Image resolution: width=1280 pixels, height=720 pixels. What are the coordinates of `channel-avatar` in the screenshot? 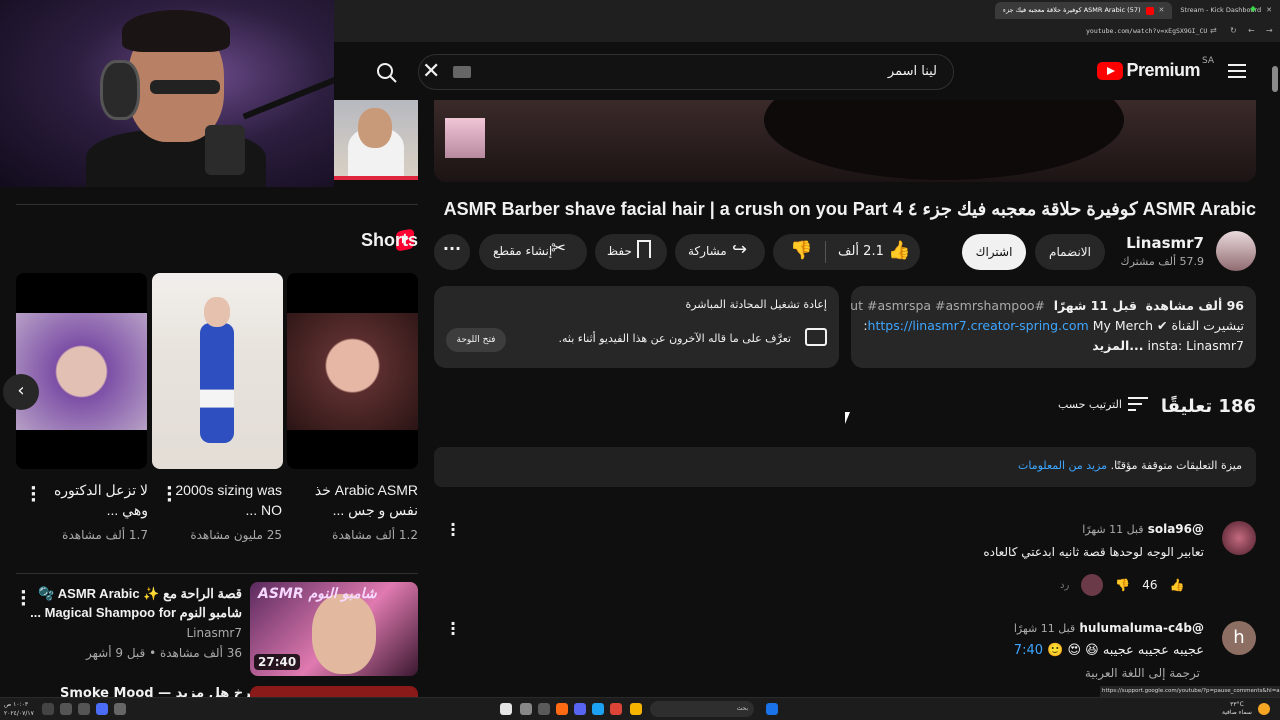 It's located at (1236, 251).